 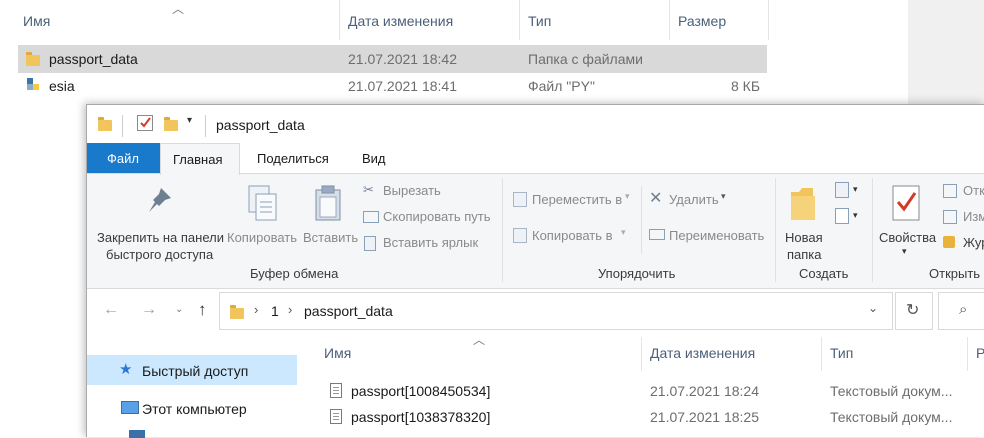 What do you see at coordinates (746, 86) in the screenshot?
I see `list-item-size: 8 КБ` at bounding box center [746, 86].